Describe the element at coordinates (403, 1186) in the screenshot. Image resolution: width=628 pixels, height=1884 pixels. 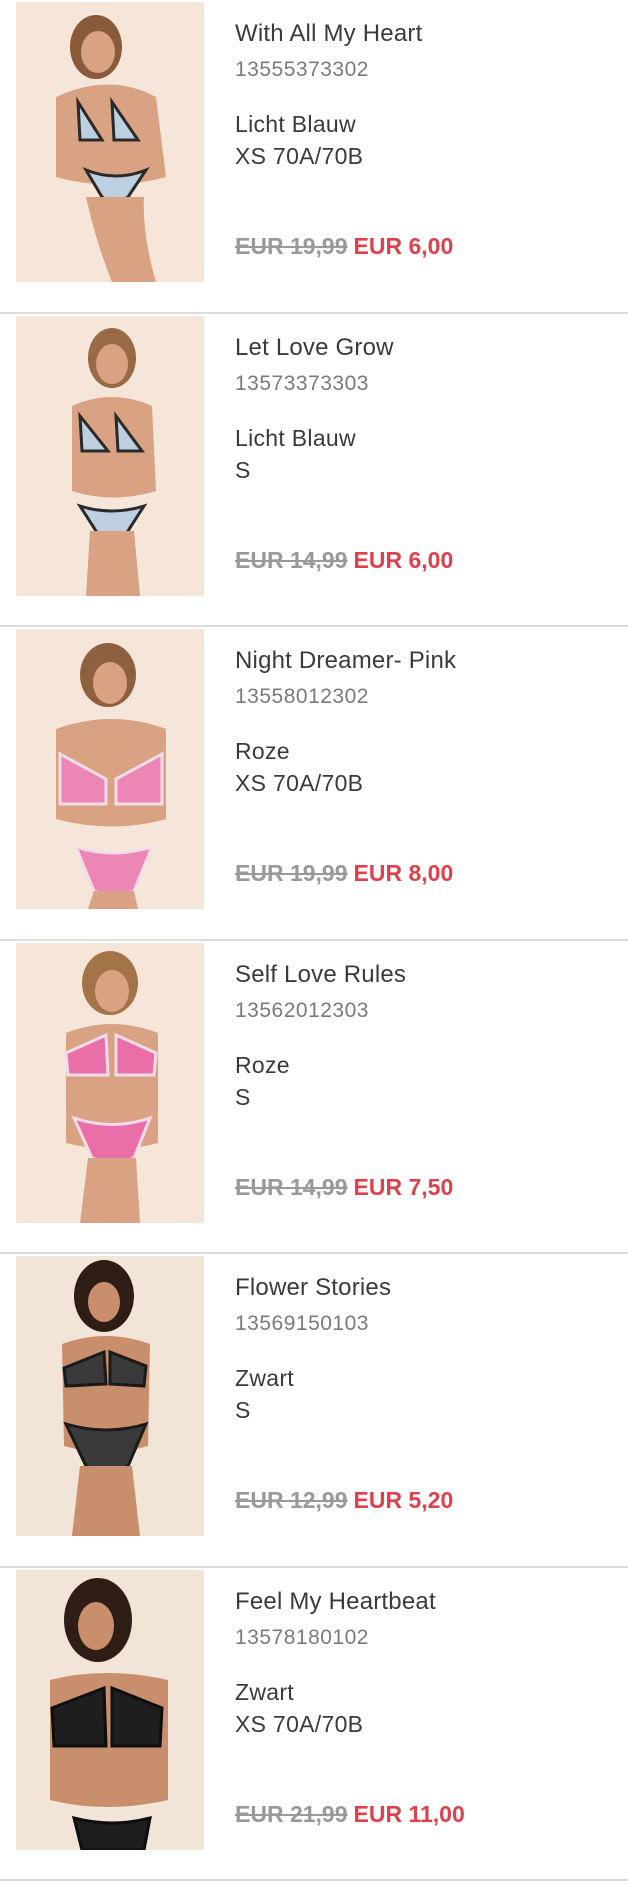
I see `sale-price: EUR 7,50` at that location.